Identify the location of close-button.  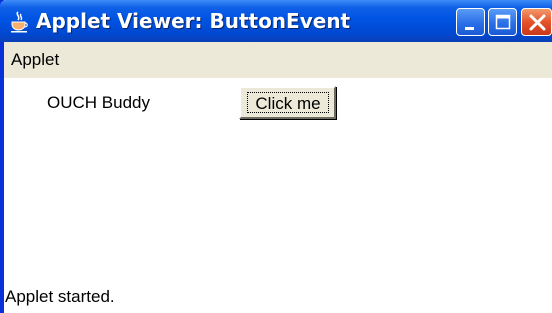
(536, 22).